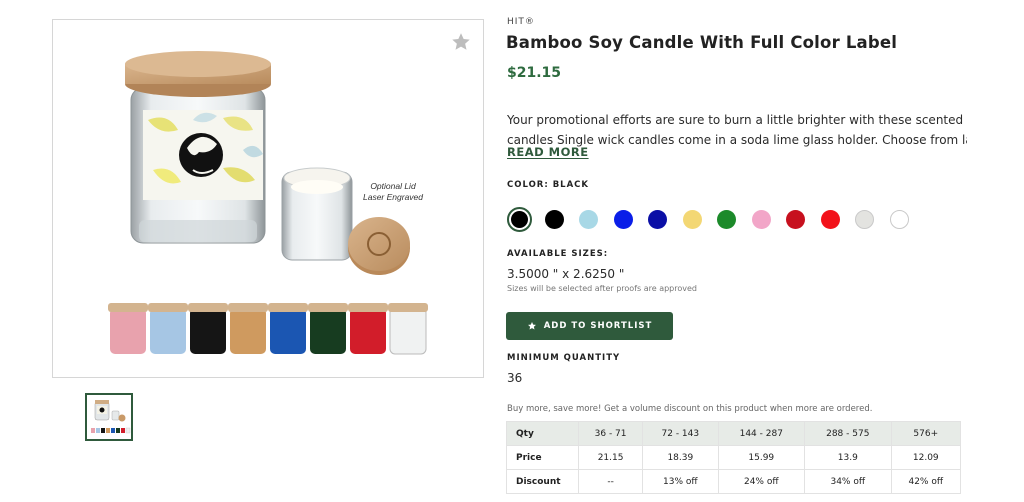 The image size is (1024, 502). What do you see at coordinates (558, 254) in the screenshot?
I see `available-sizes-label: AVAILABLE SIZES:` at bounding box center [558, 254].